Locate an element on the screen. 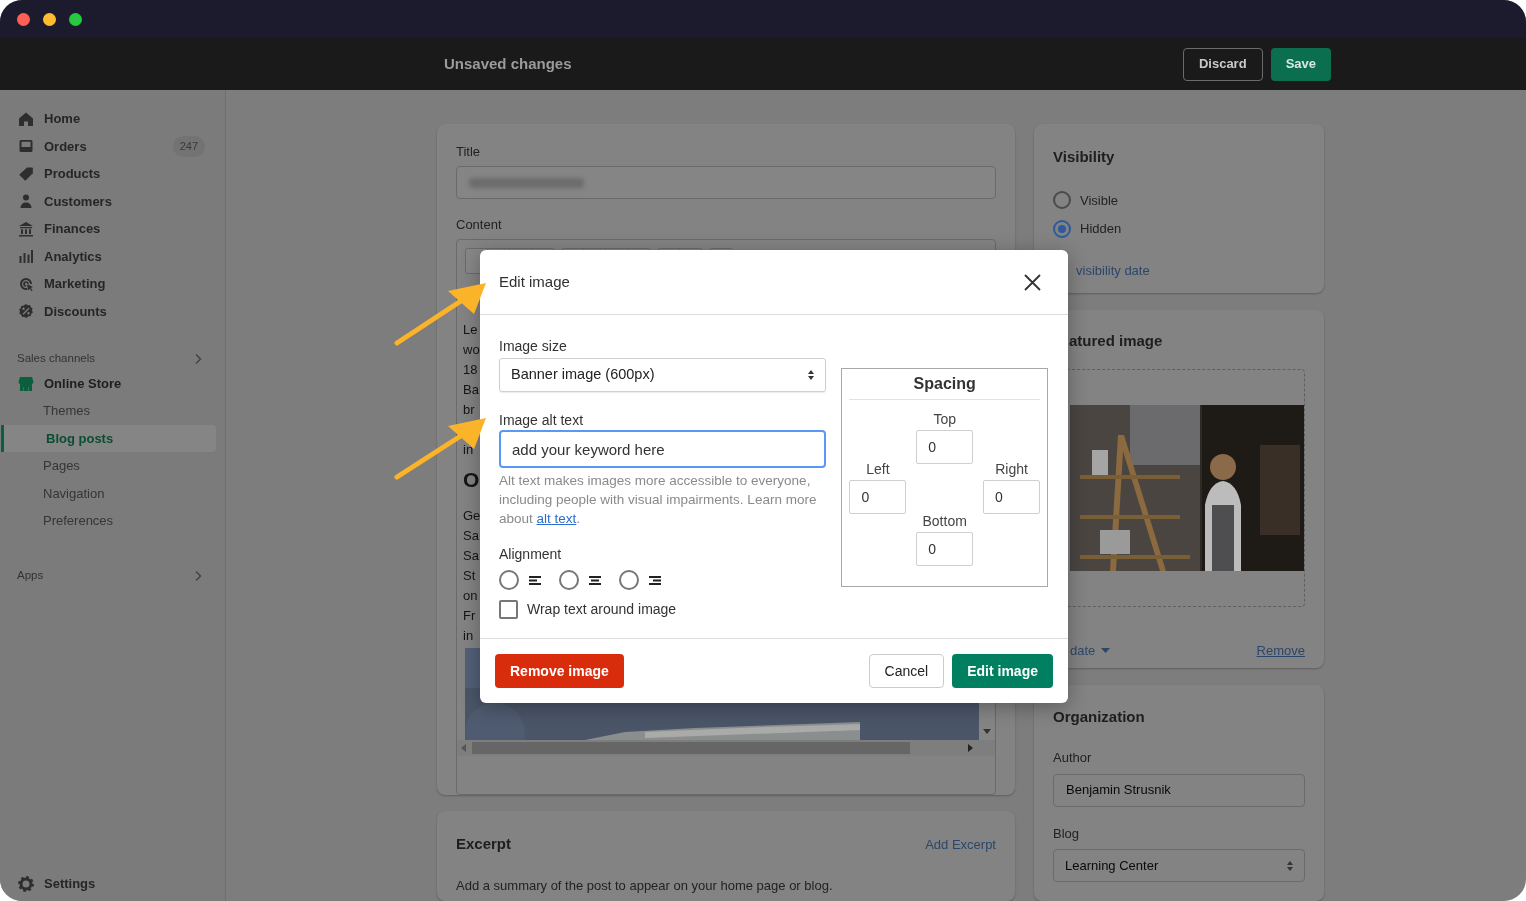  card-title: Visibility is located at coordinates (1084, 157).